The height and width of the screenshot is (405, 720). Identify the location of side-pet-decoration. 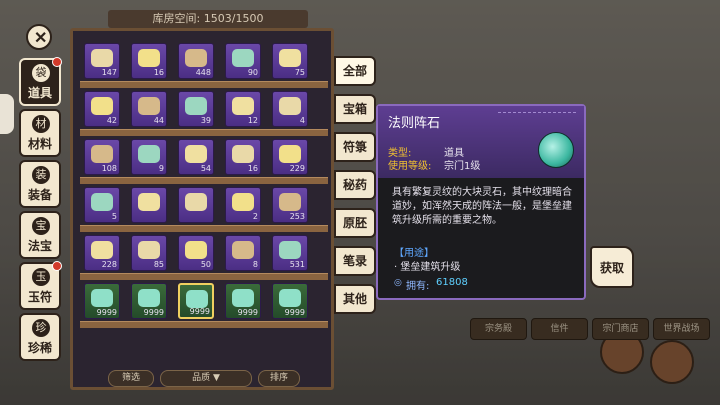
(7, 114).